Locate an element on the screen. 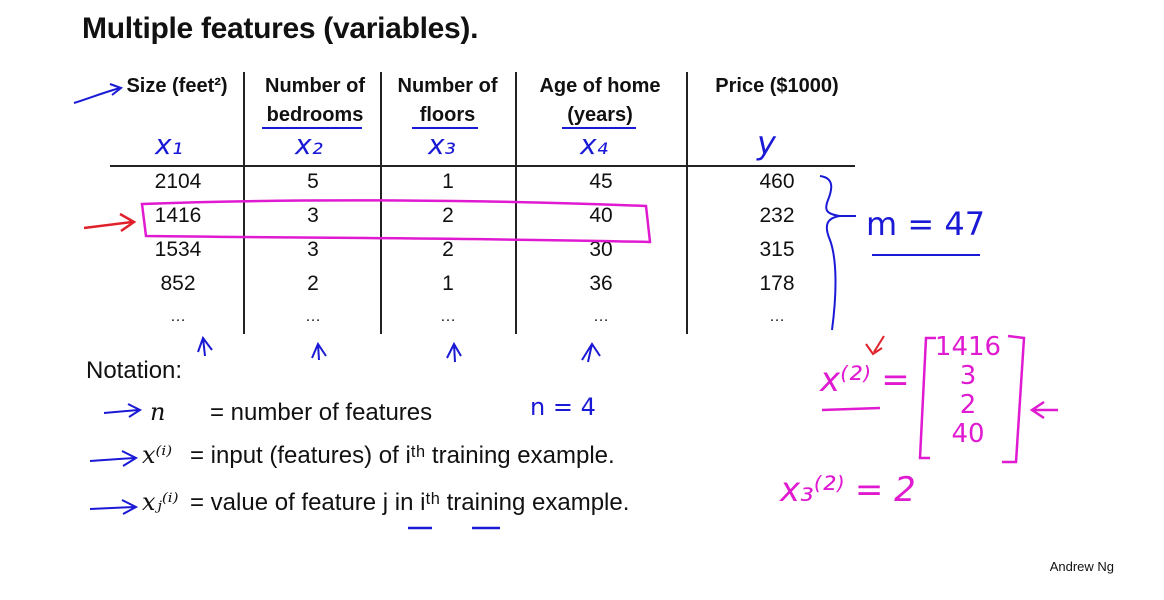 This screenshot has height=600, width=1164. magenta-arrow-icon is located at coordinates (1043, 410).